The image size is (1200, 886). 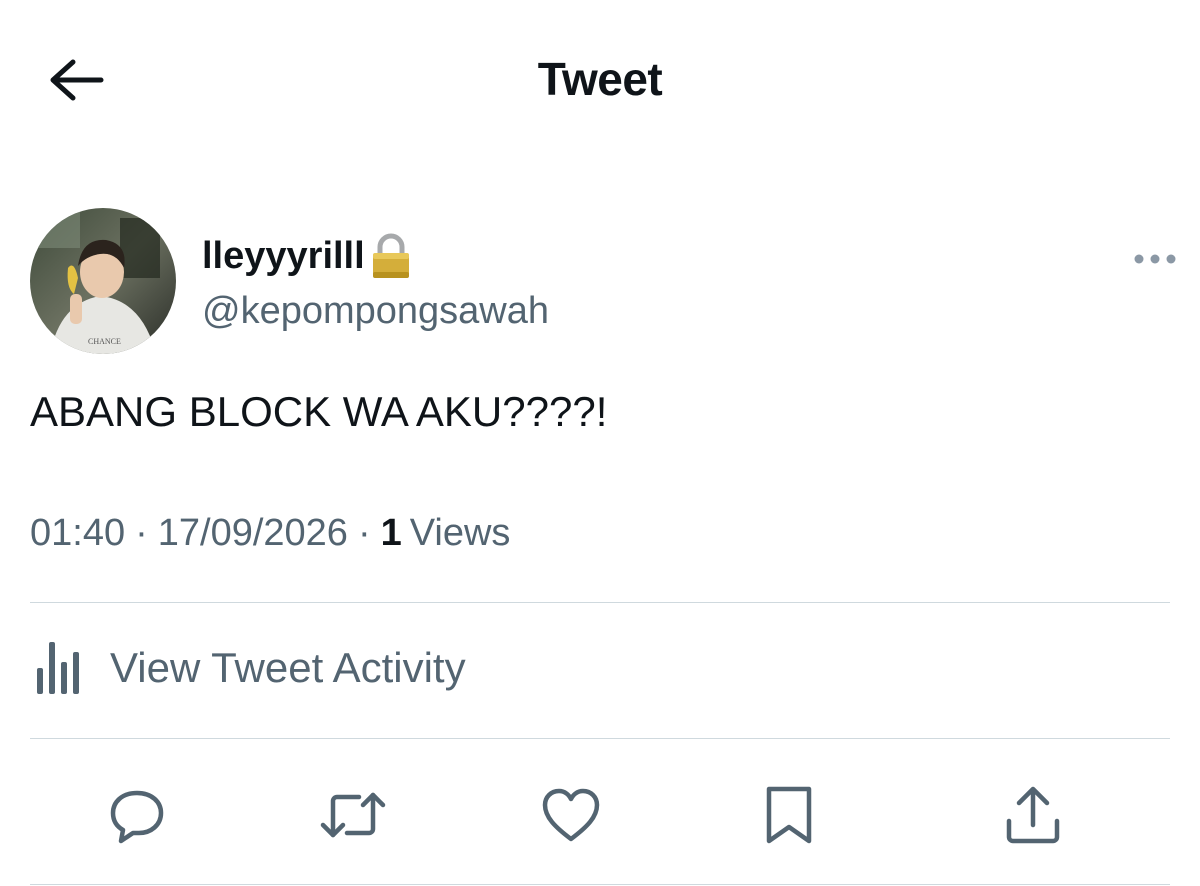 I want to click on tweet-actions, so click(x=600, y=810).